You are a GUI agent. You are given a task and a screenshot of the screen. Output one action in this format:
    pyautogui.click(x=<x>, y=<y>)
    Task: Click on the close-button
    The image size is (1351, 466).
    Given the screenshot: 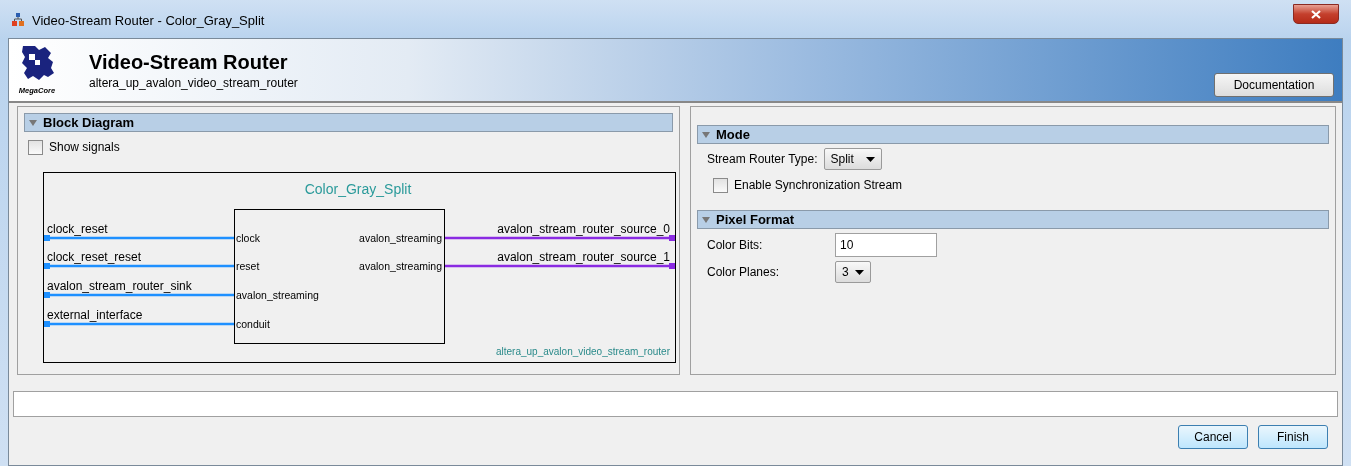 What is the action you would take?
    pyautogui.click(x=1316, y=14)
    